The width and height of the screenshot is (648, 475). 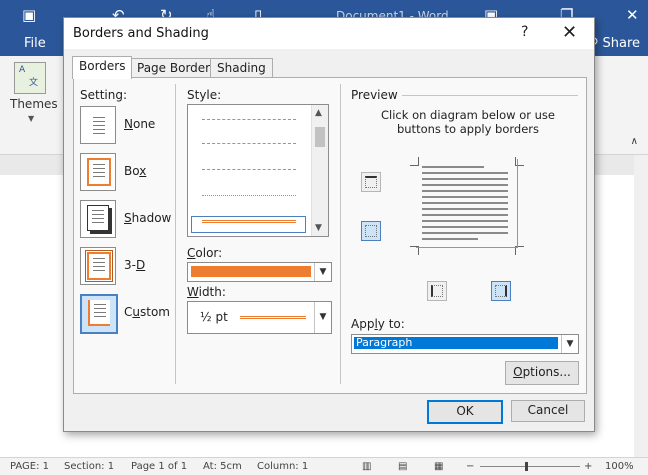 I want to click on zoom-slider-thumb, so click(x=526, y=466).